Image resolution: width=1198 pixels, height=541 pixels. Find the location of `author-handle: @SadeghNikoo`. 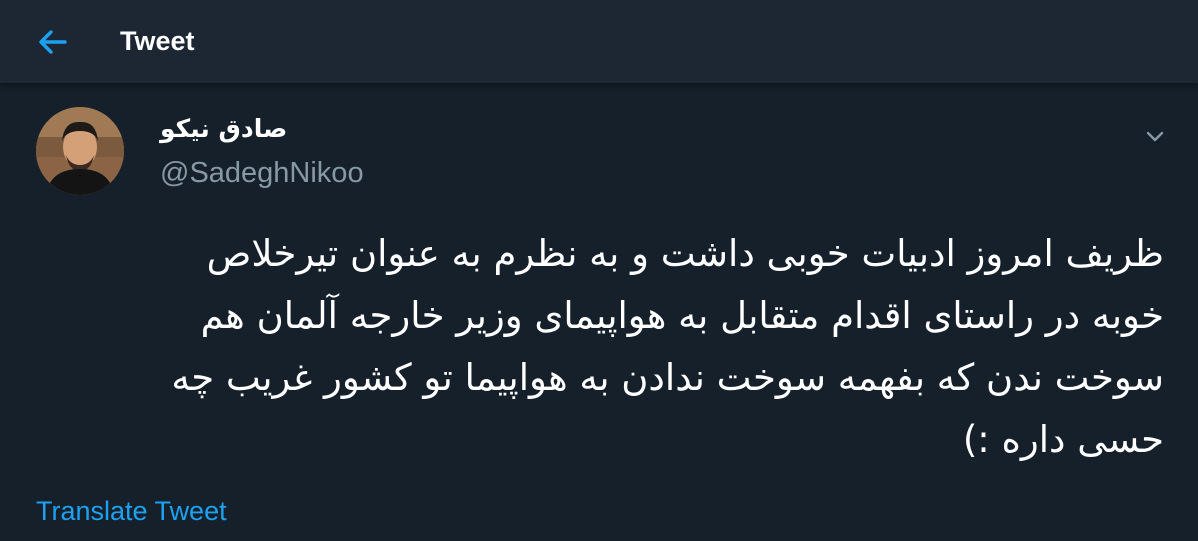

author-handle: @SadeghNikoo is located at coordinates (262, 173).